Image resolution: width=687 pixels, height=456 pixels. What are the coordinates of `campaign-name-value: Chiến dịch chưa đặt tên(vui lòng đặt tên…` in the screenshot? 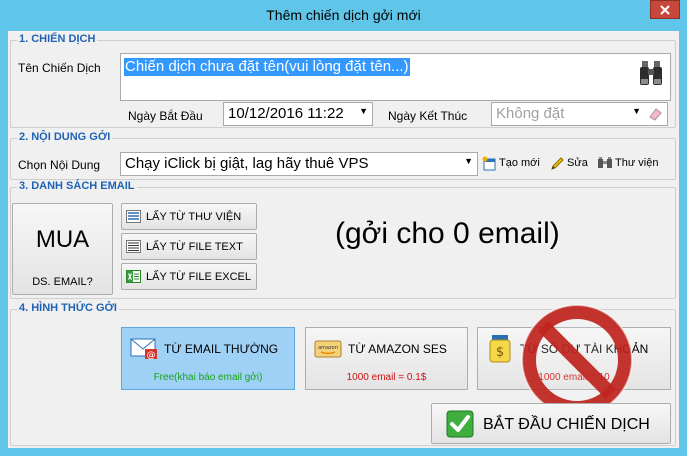 It's located at (267, 67).